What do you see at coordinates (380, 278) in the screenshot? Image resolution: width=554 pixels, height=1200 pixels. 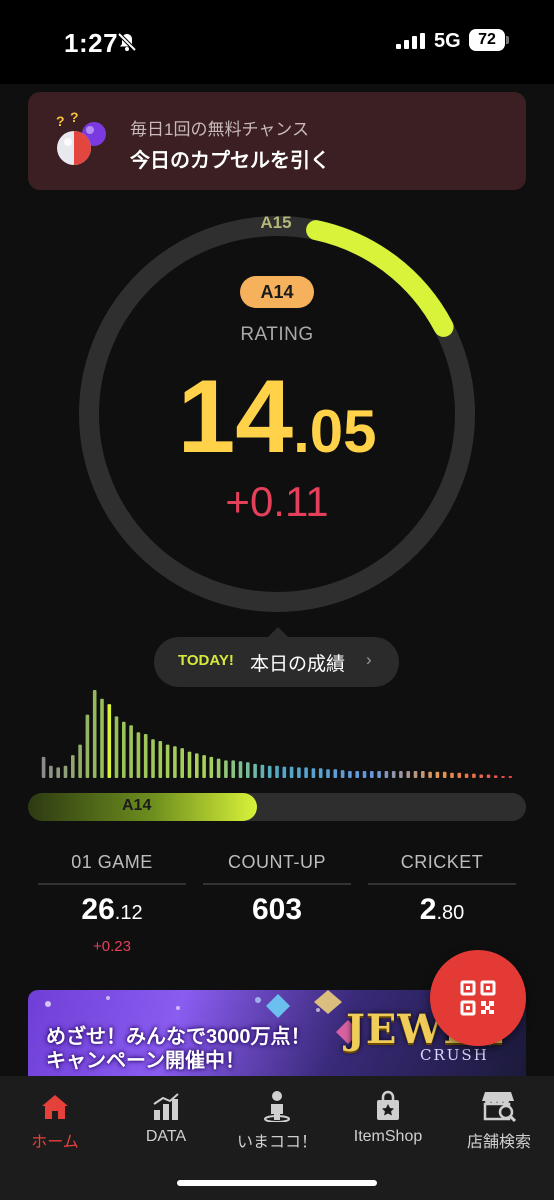 I see `rating-progress-arc` at bounding box center [380, 278].